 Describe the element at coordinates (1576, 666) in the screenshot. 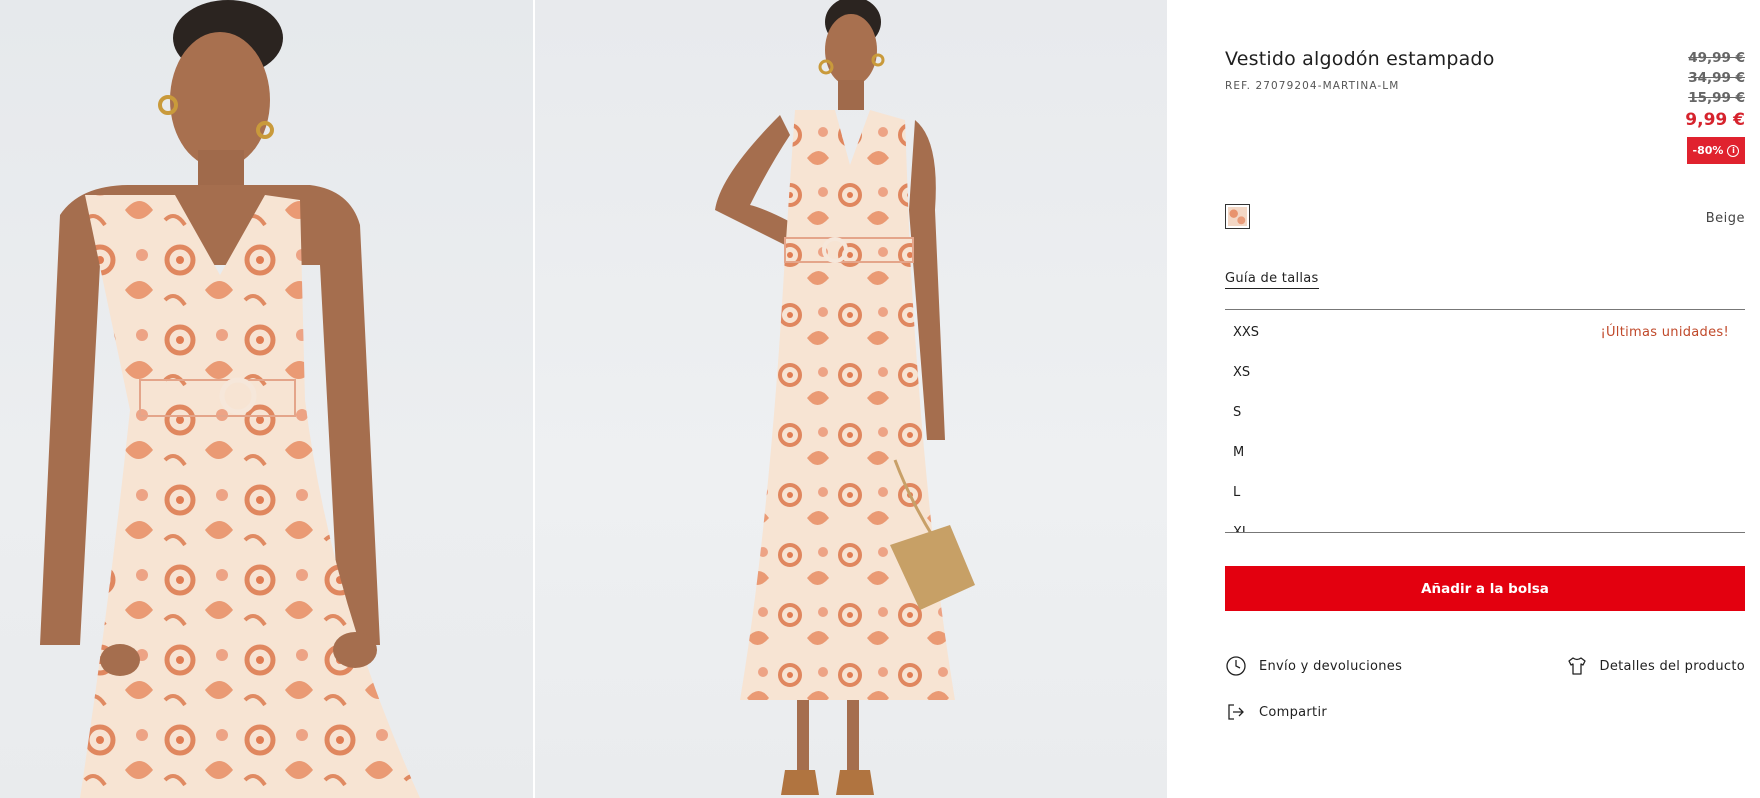

I see `tshirt-icon` at that location.